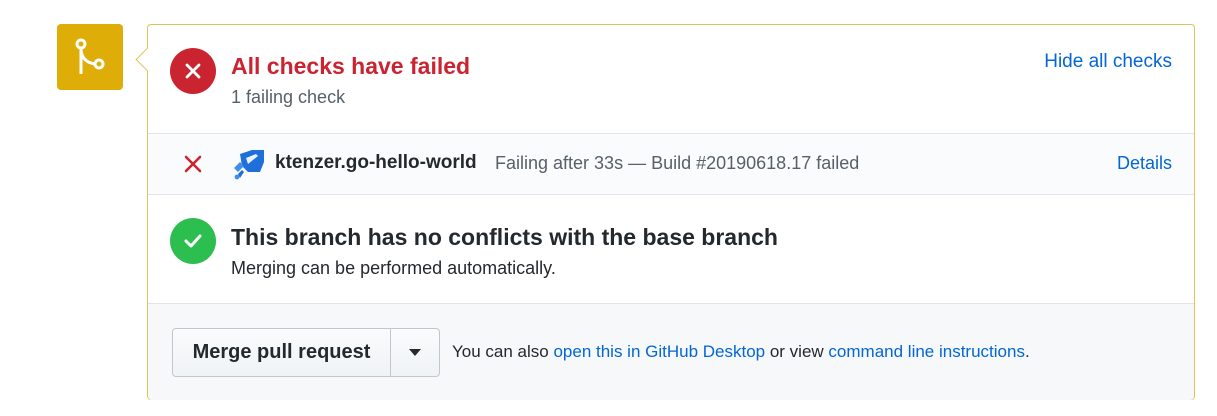 This screenshot has height=416, width=1217. I want to click on branch-status-badge, so click(90, 57).